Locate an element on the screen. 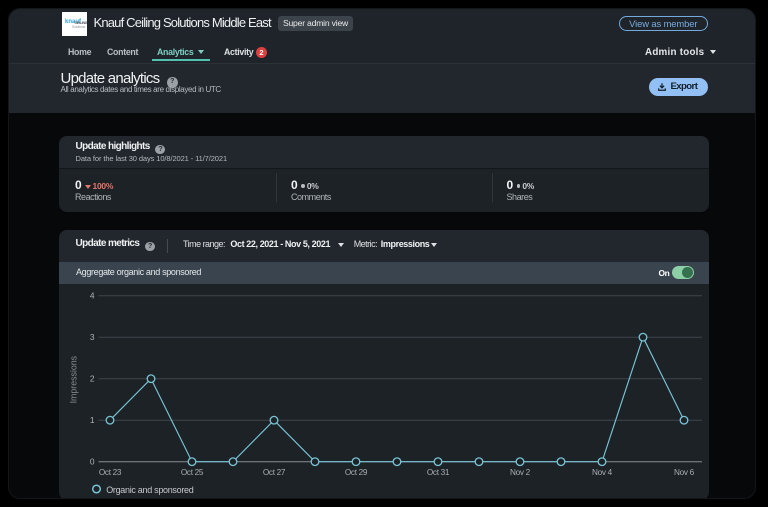 The height and width of the screenshot is (507, 768). svg-text: Oct 27 is located at coordinates (273, 472).